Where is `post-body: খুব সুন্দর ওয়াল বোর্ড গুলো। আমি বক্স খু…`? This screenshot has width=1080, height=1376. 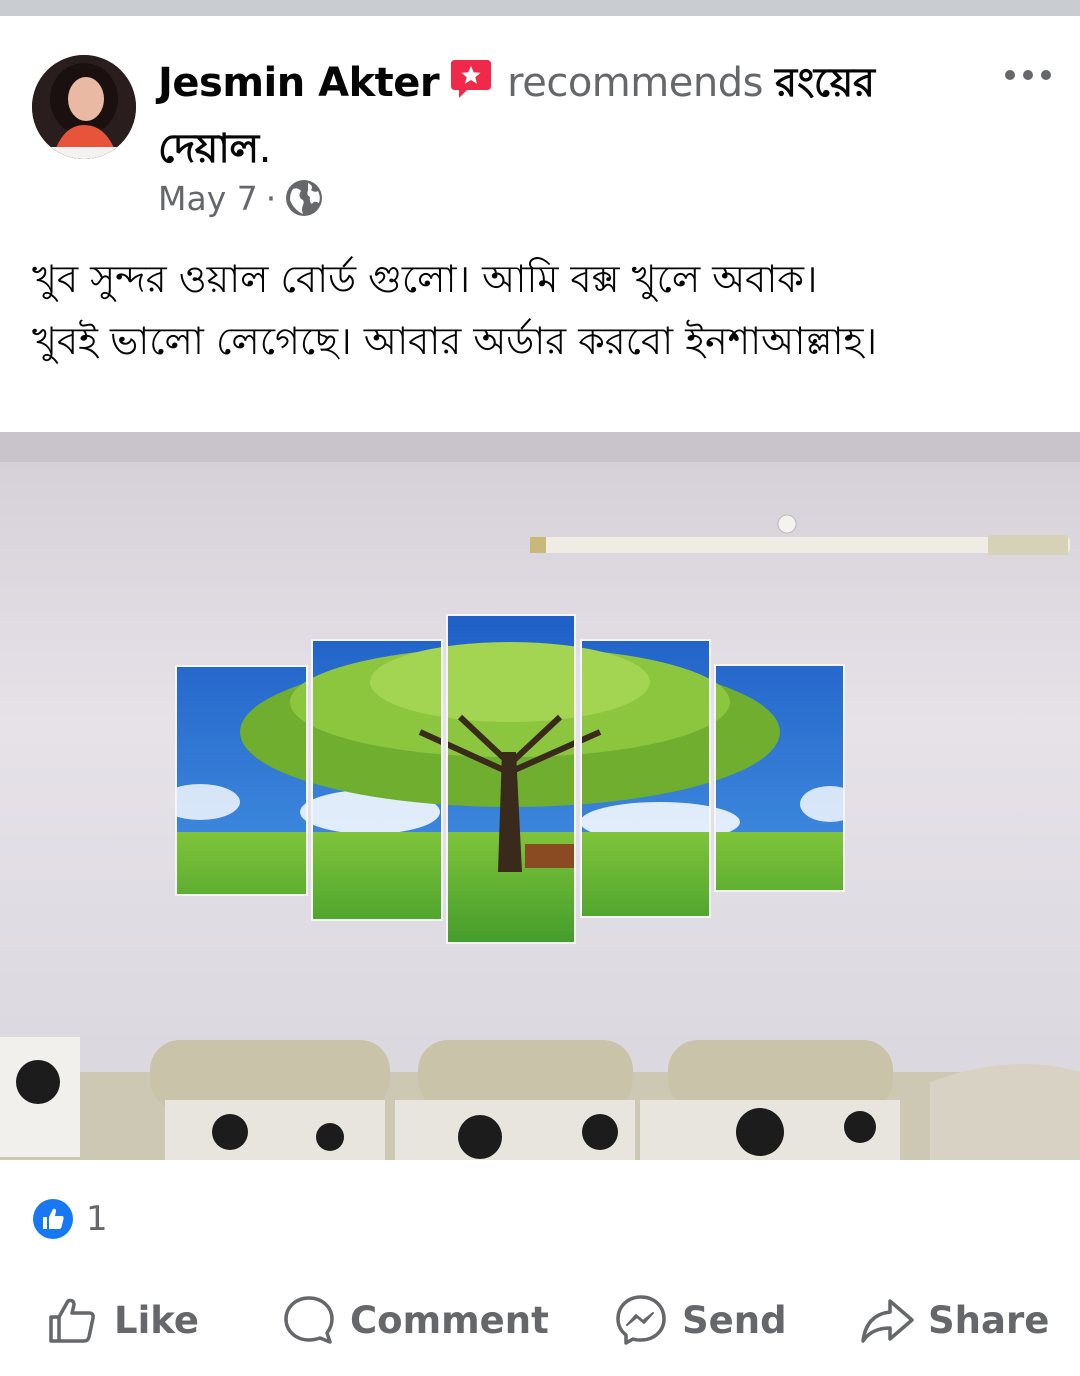 post-body: খুব সুন্দর ওয়াল বোর্ড গুলো। আমি বক্স খু… is located at coordinates (542, 310).